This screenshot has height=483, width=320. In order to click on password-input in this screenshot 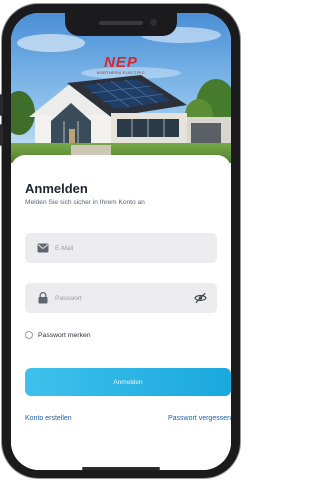, I will do `click(125, 298)`.